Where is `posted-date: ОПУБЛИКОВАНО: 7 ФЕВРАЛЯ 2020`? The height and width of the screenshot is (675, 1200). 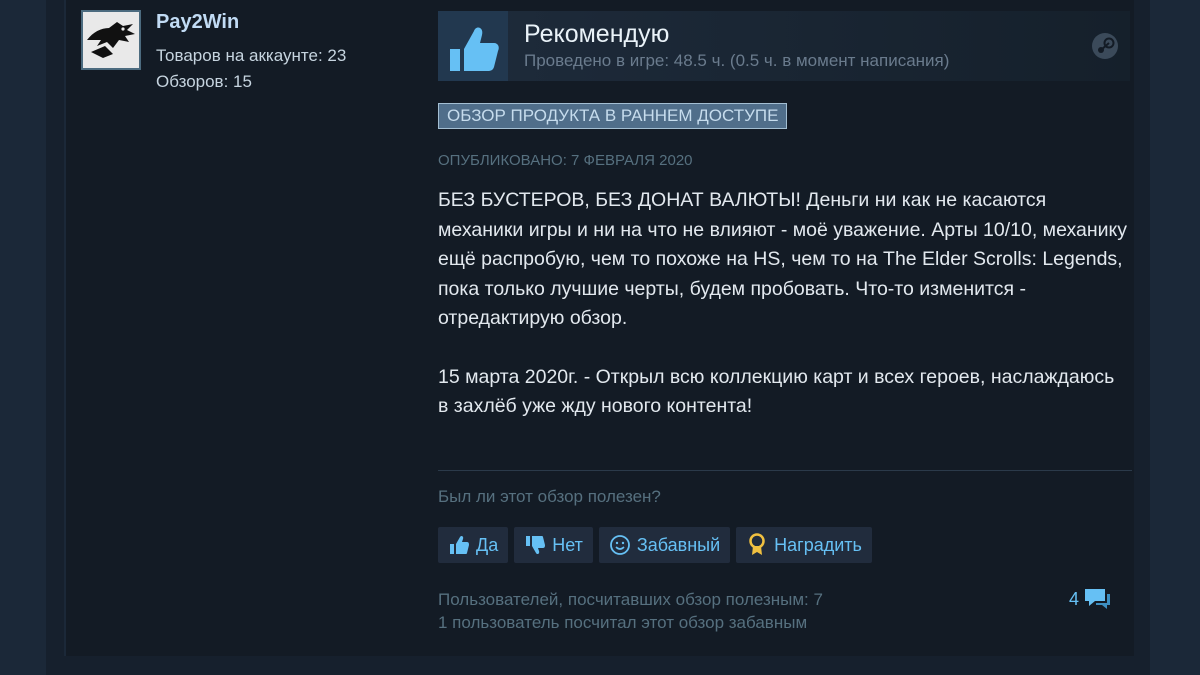
posted-date: ОПУБЛИКОВАНО: 7 ФЕВРАЛЯ 2020 is located at coordinates (565, 160).